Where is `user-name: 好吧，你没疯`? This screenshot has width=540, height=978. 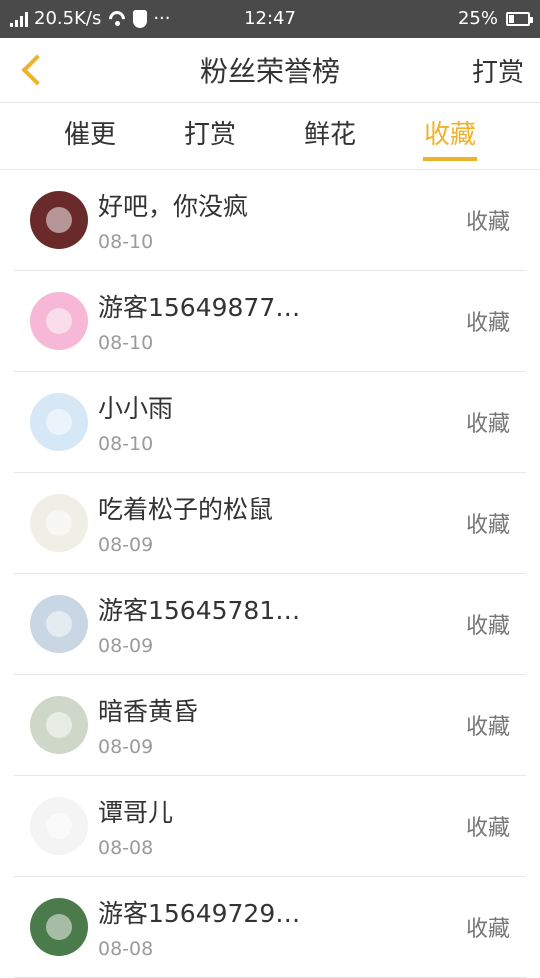
user-name: 好吧，你没疯 is located at coordinates (173, 206).